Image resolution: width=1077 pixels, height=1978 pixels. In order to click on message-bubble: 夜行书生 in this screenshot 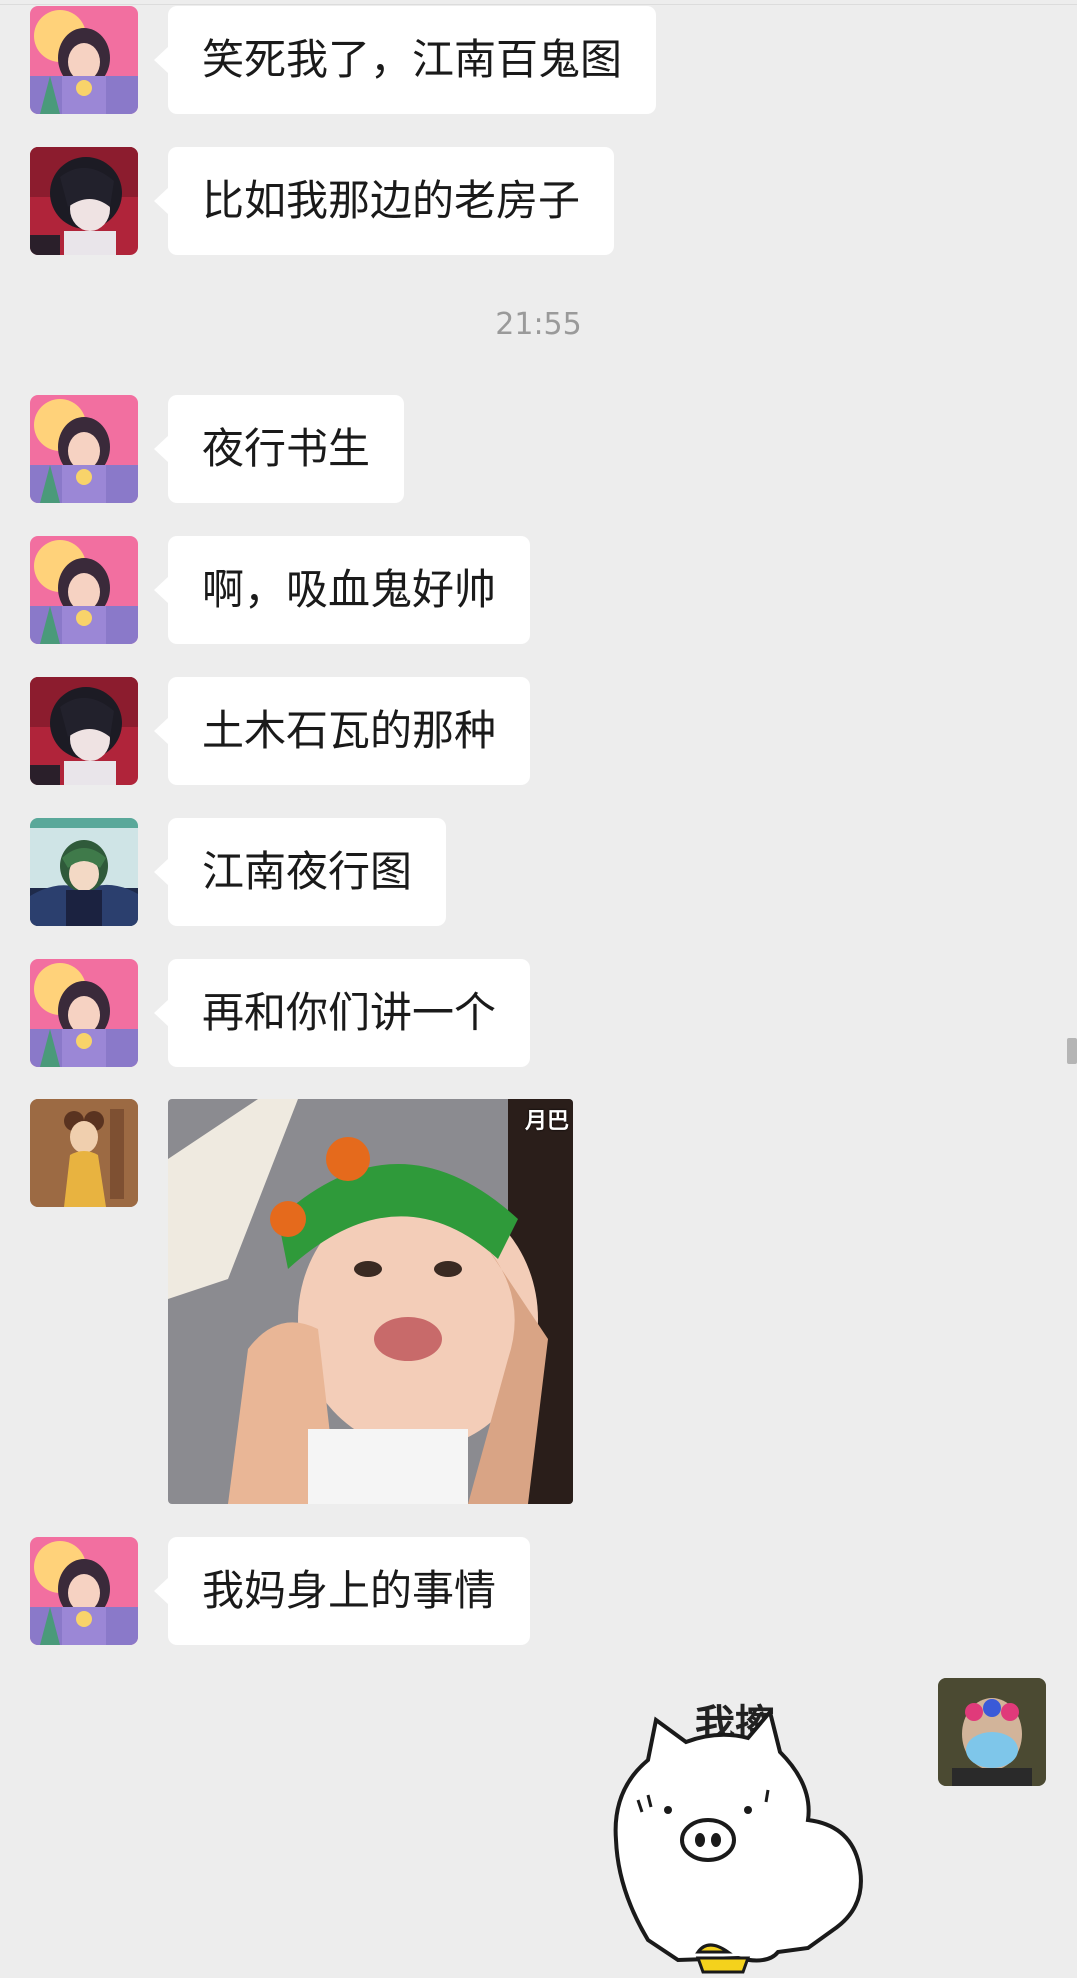, I will do `click(279, 449)`.